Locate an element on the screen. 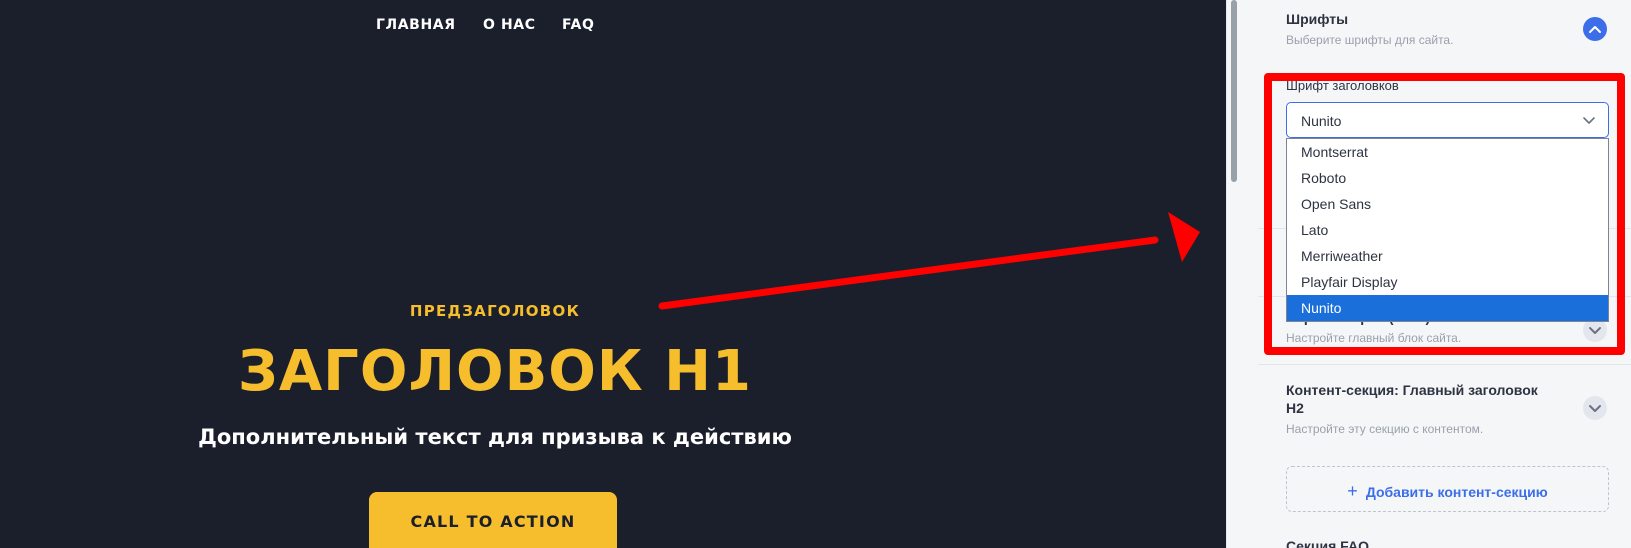 This screenshot has width=1631, height=548. font-option: Playfair Display is located at coordinates (1447, 282).